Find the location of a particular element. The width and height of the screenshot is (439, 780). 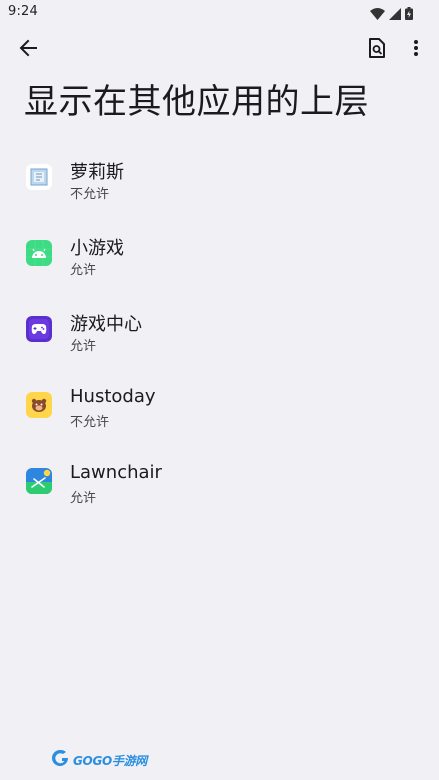

status-bar: 9:24 is located at coordinates (219, 12).